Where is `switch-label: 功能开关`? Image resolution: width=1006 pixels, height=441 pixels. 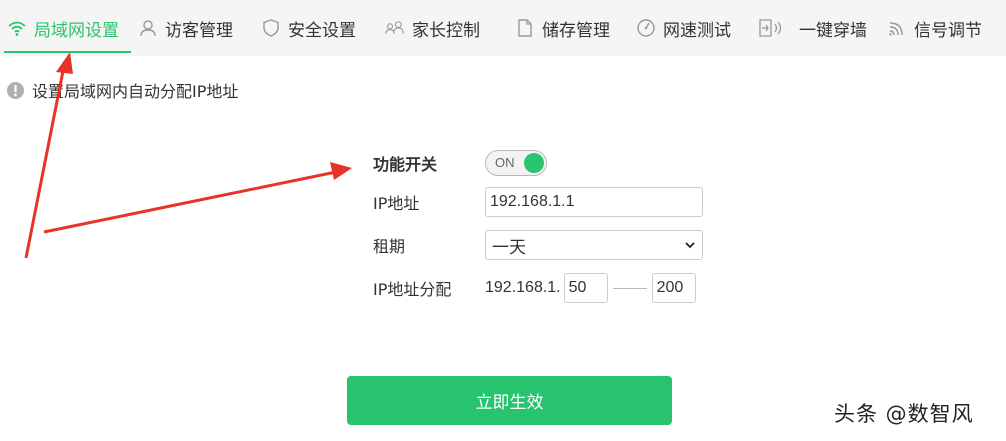
switch-label: 功能开关 is located at coordinates (405, 164).